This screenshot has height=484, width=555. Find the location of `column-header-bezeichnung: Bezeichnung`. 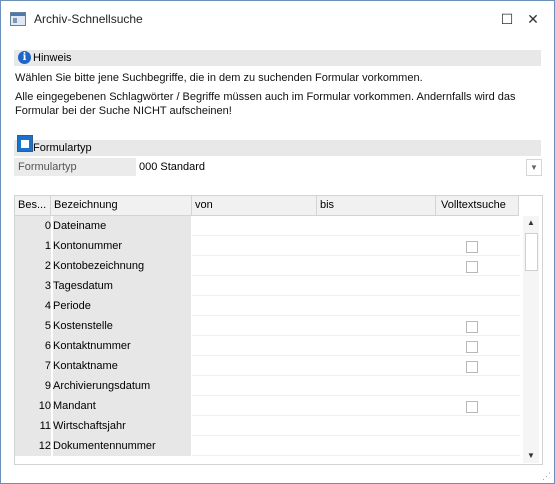

column-header-bezeichnung: Bezeichnung is located at coordinates (121, 205).